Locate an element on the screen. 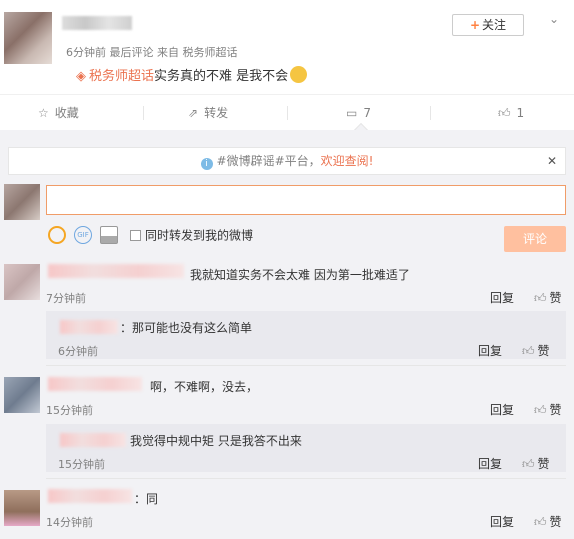 This screenshot has width=574, height=539. action-bar: ☆ 收藏 ⇗ 转发 ▭ 7 👍︎ 1 is located at coordinates (287, 112).